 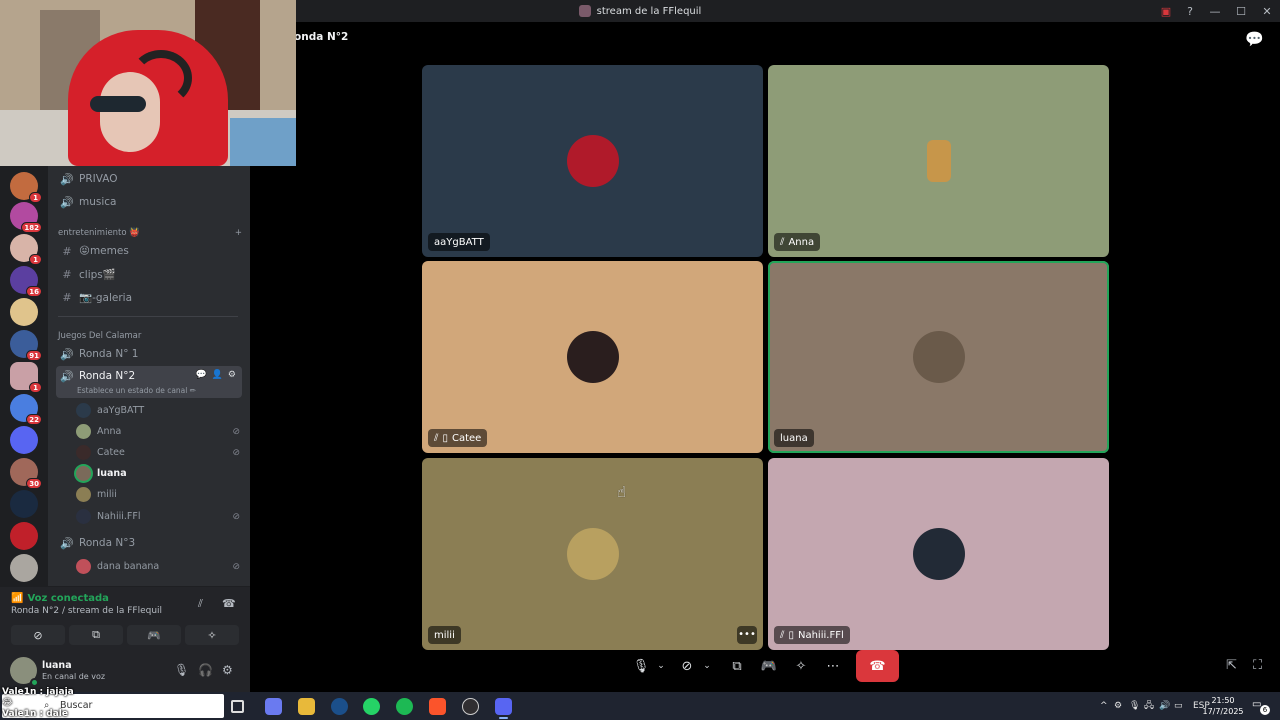 What do you see at coordinates (158, 473) in the screenshot?
I see `voice-user: luana` at bounding box center [158, 473].